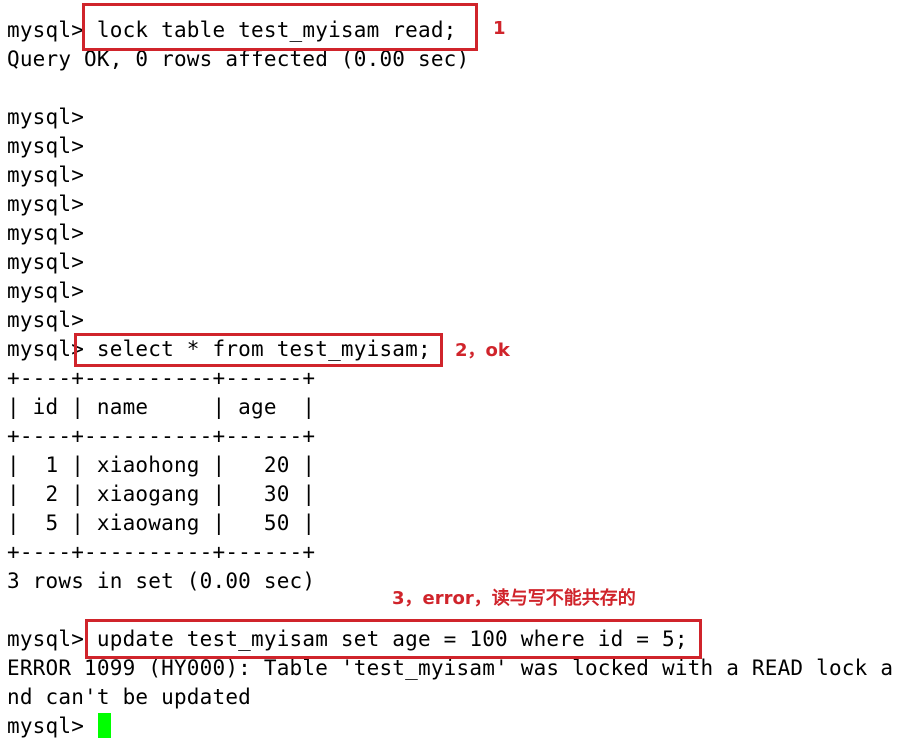 This screenshot has width=913, height=741. Describe the element at coordinates (104, 725) in the screenshot. I see `terminal-cursor` at that location.